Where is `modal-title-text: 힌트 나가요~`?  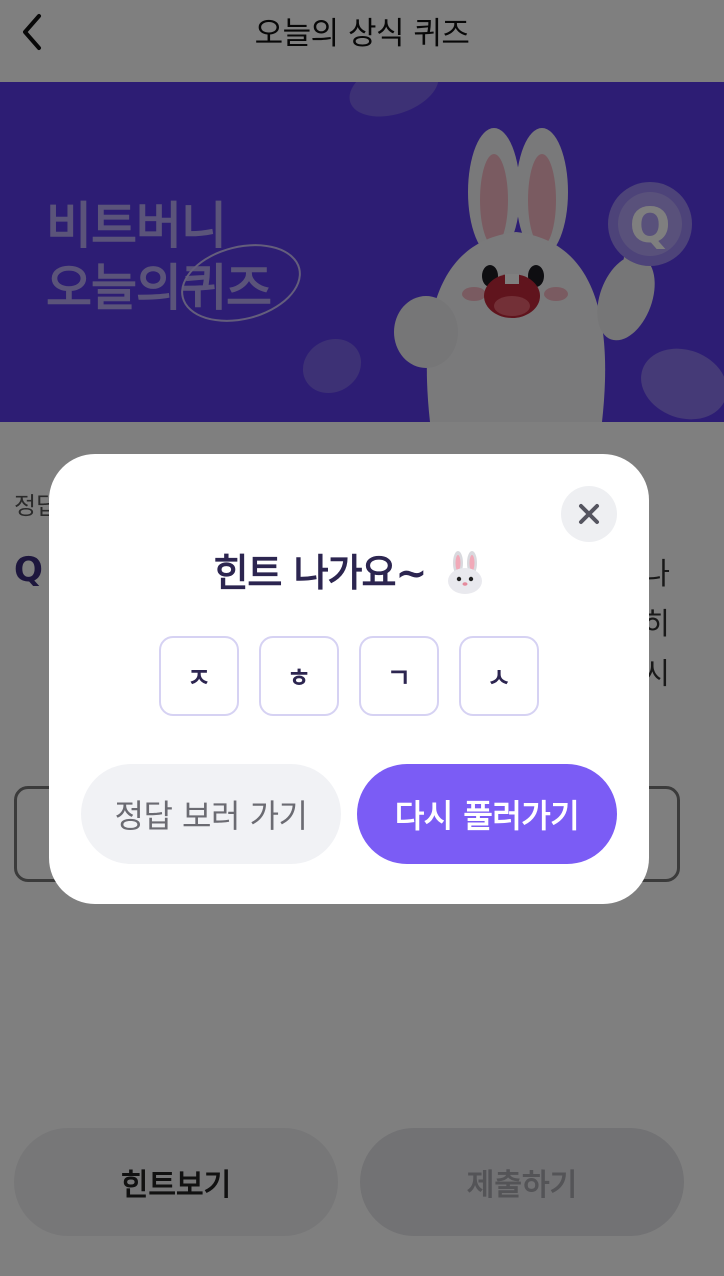 modal-title-text: 힌트 나가요~ is located at coordinates (320, 573).